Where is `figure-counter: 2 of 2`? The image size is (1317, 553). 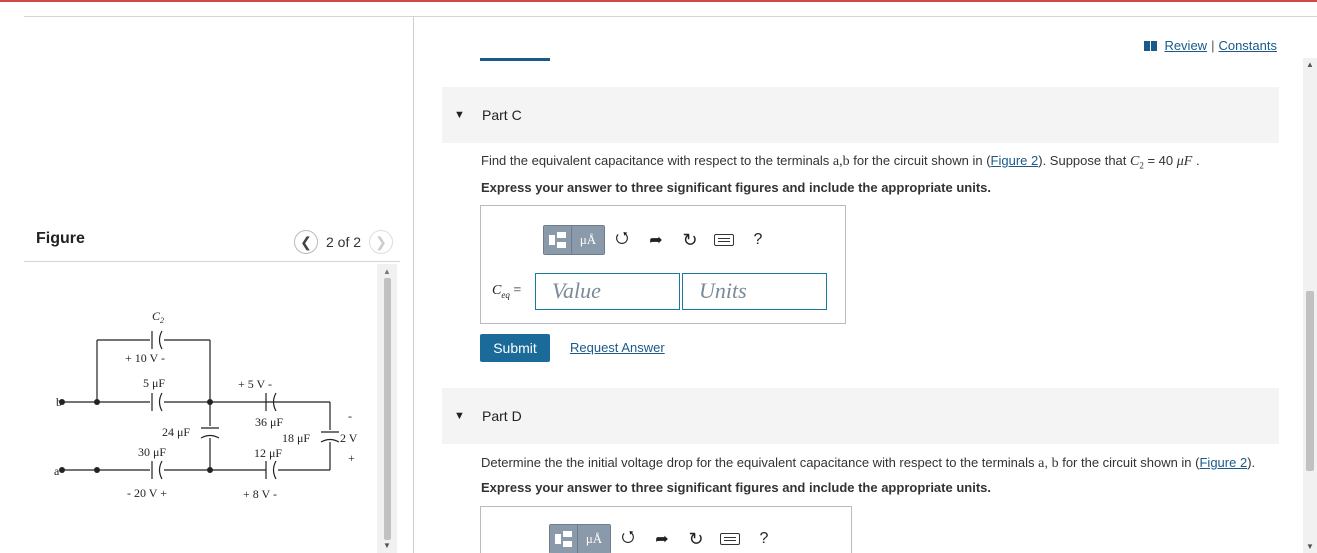
figure-counter: 2 of 2 is located at coordinates (344, 242).